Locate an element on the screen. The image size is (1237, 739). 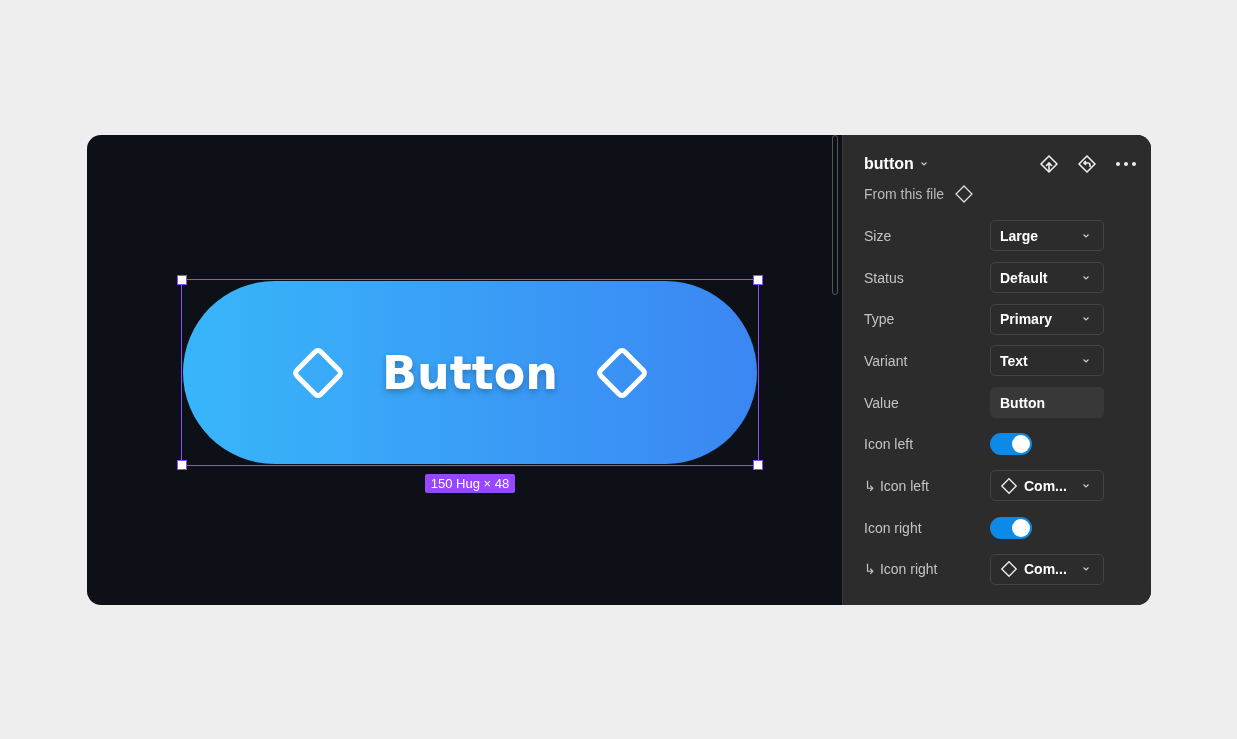
property-dropdown: Default is located at coordinates (1047, 278).